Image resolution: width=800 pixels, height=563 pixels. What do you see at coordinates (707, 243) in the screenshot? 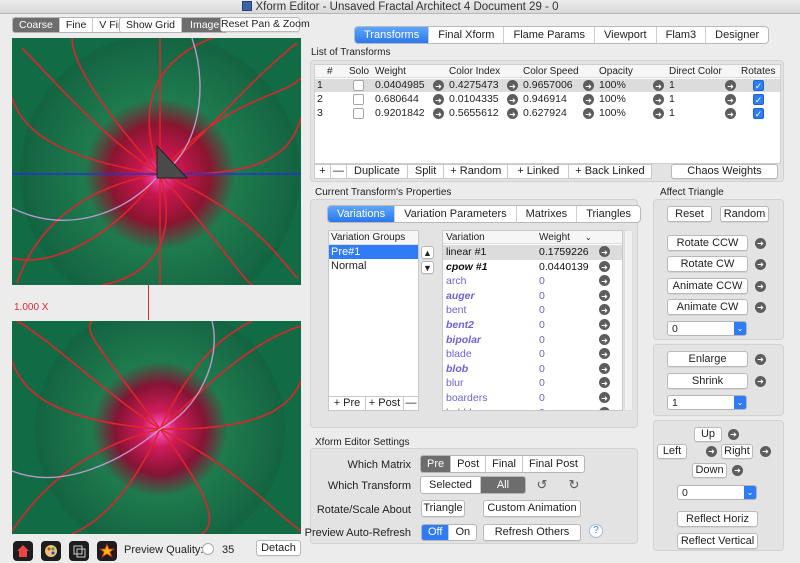
I see `rotate-ccw-button: Rotate CCW` at bounding box center [707, 243].